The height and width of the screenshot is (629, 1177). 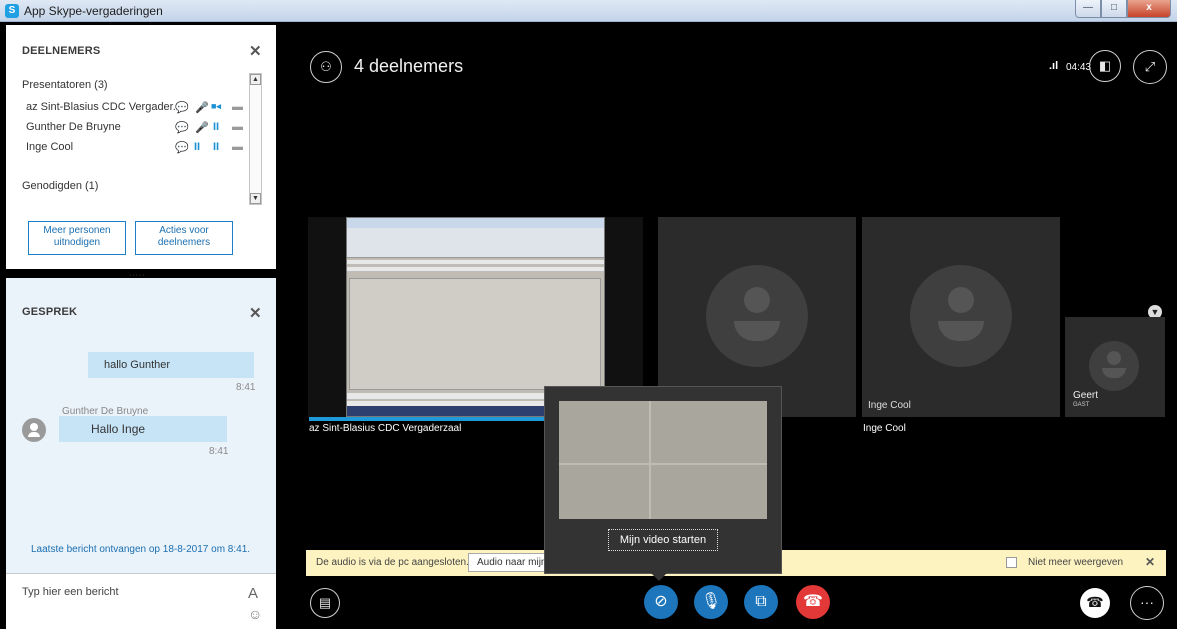 I want to click on participant-row: az Sint-Blasius CDC Vergader... 💬 🎤 ■◂ ▬, so click(x=132, y=108).